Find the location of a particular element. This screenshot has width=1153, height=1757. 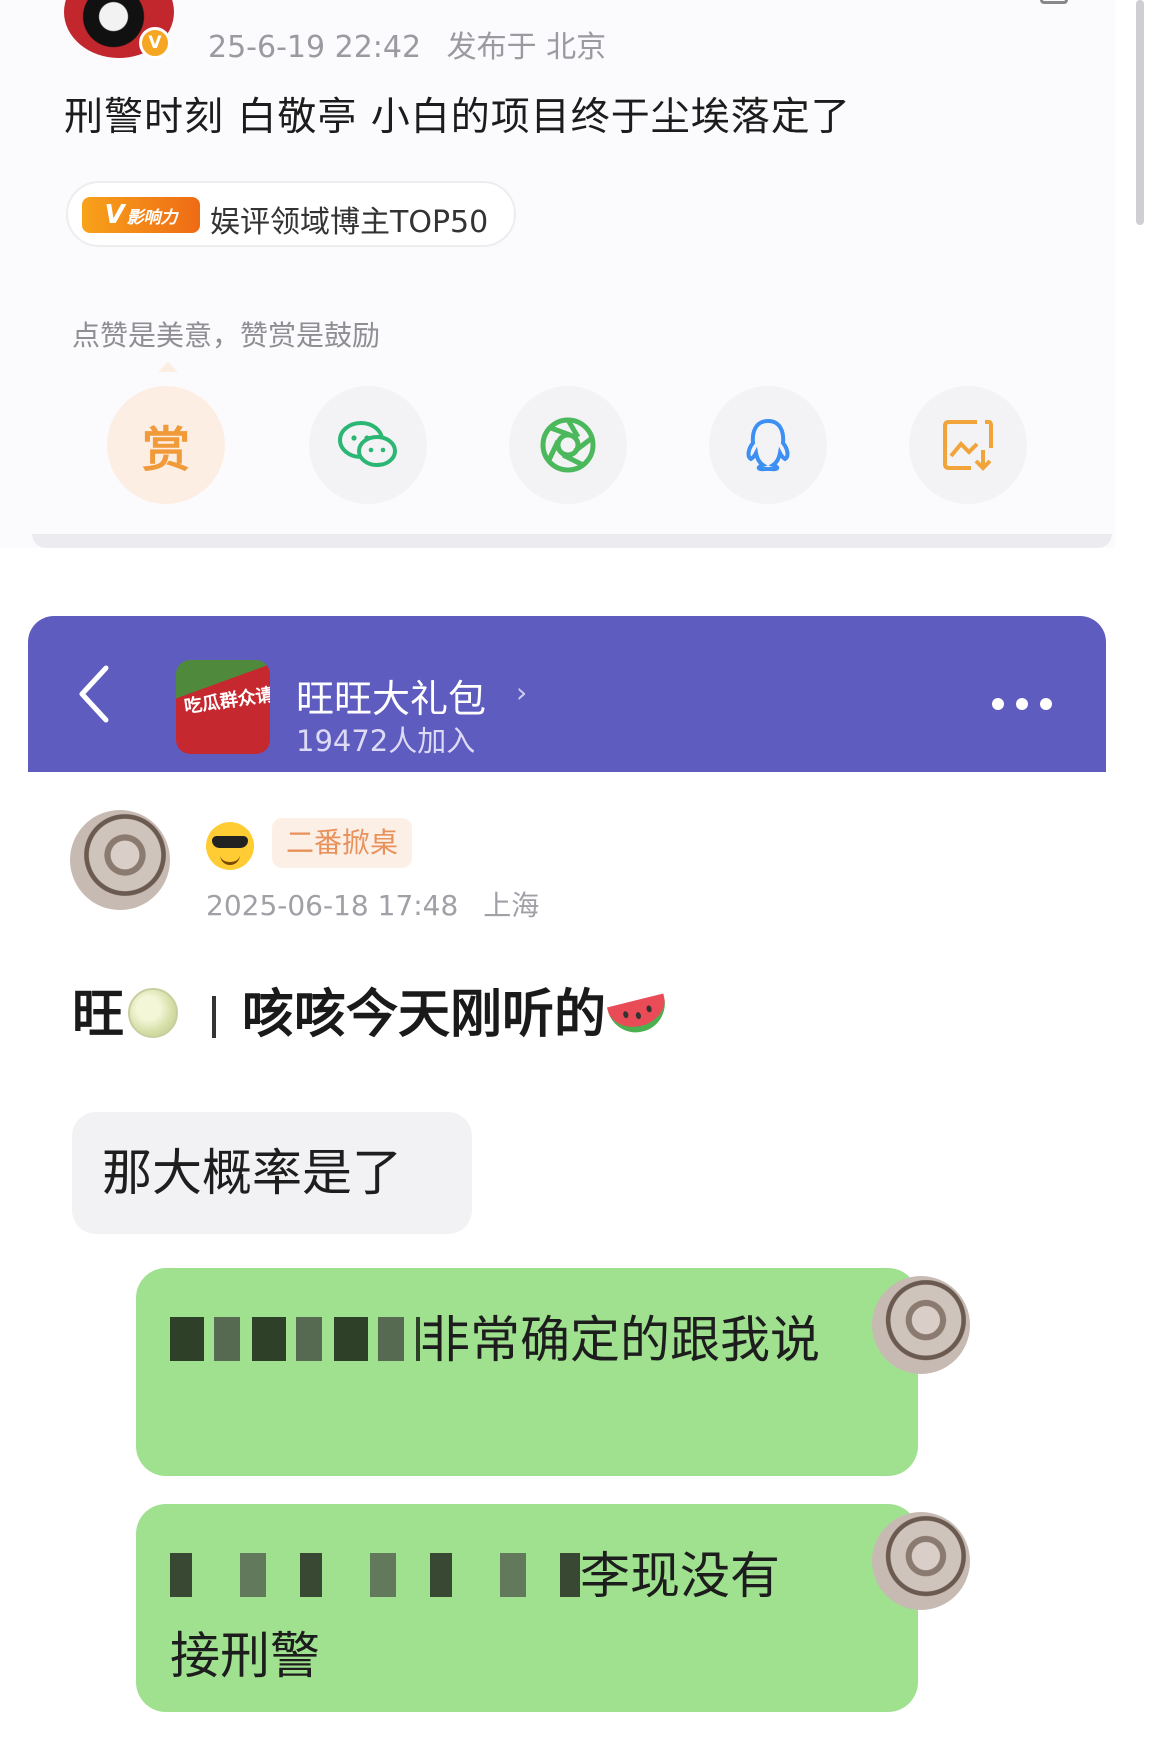

qq-icon is located at coordinates (768, 445).